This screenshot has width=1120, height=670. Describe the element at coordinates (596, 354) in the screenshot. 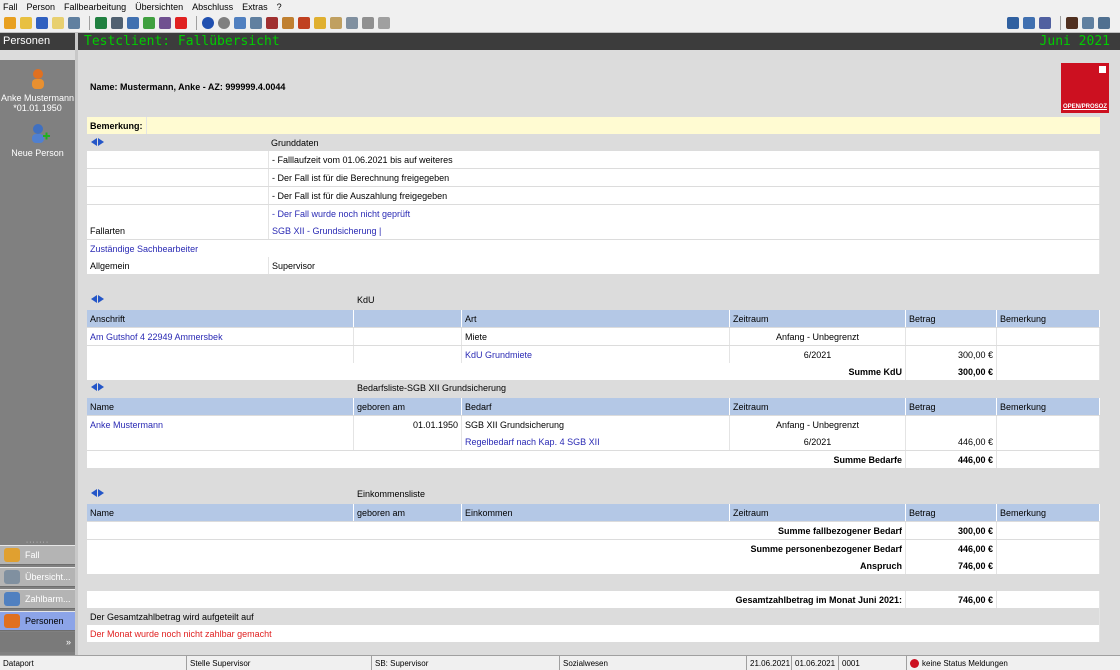

I see `kdu-grundmiete-link: KdU Grundmiete` at that location.